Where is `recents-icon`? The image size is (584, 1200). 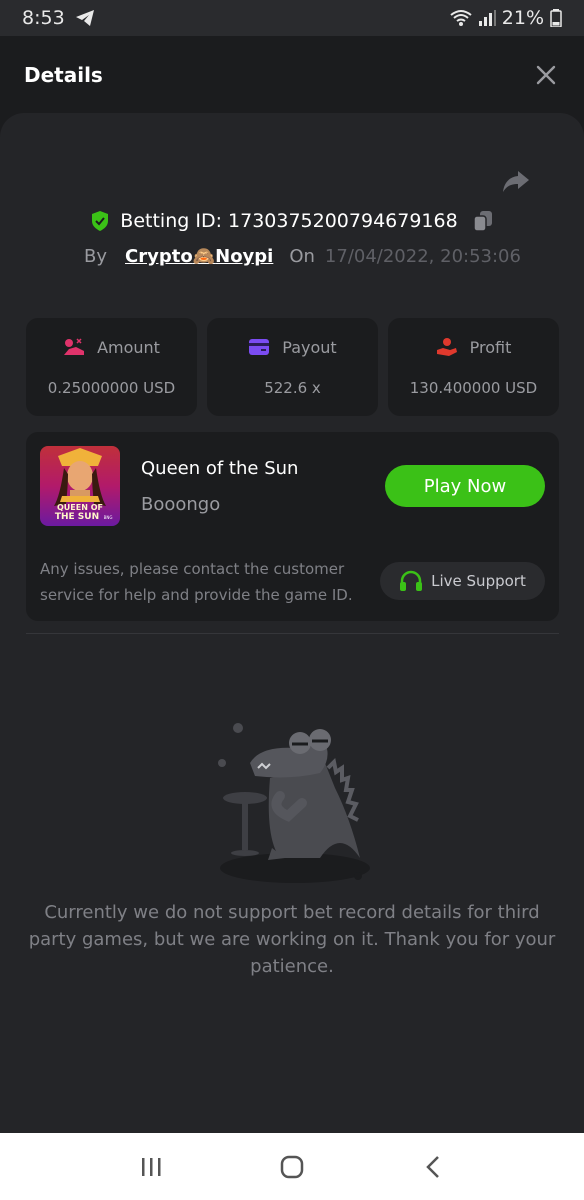 recents-icon is located at coordinates (151, 1166).